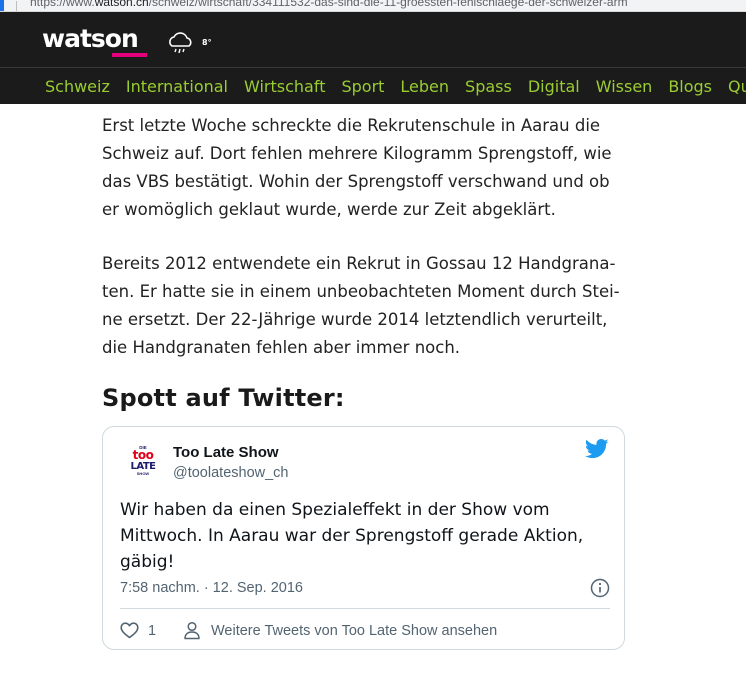  Describe the element at coordinates (129, 55) in the screenshot. I see `logo-accent-bar` at that location.